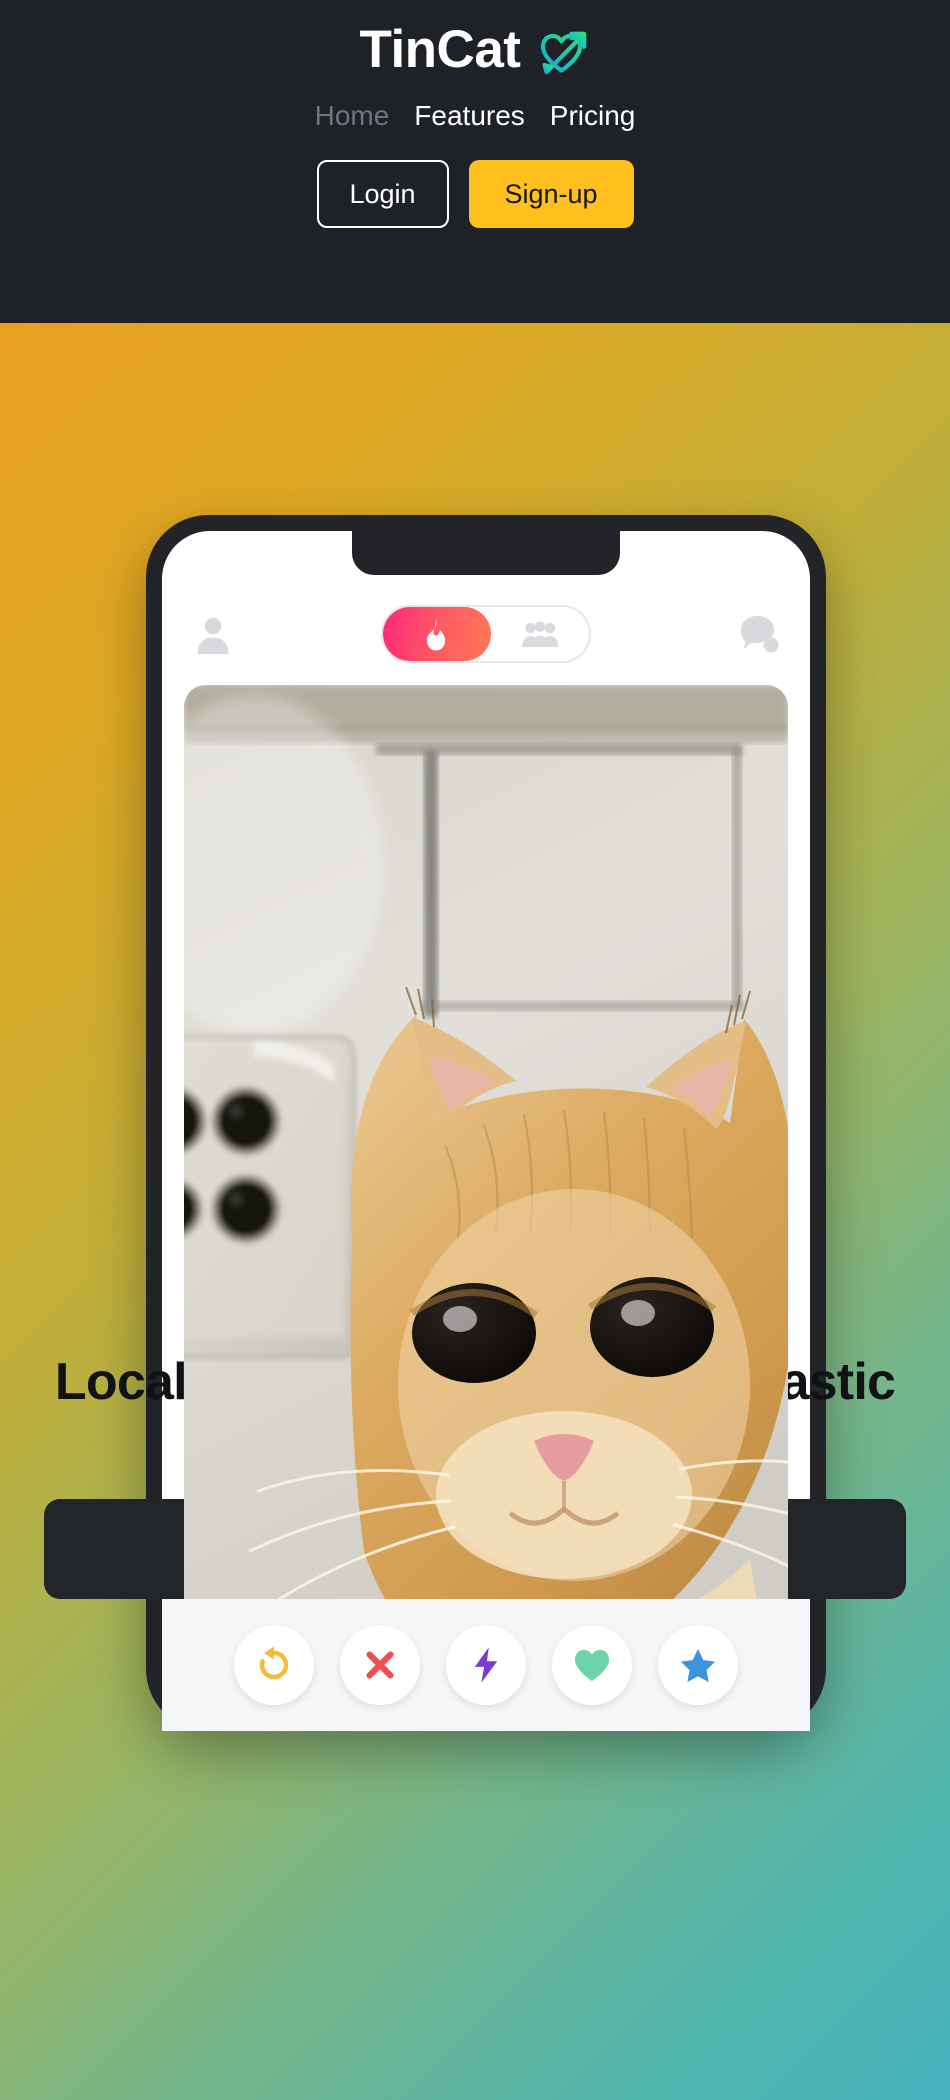 The width and height of the screenshot is (950, 2100). Describe the element at coordinates (540, 634) in the screenshot. I see `toggle-option-group` at that location.